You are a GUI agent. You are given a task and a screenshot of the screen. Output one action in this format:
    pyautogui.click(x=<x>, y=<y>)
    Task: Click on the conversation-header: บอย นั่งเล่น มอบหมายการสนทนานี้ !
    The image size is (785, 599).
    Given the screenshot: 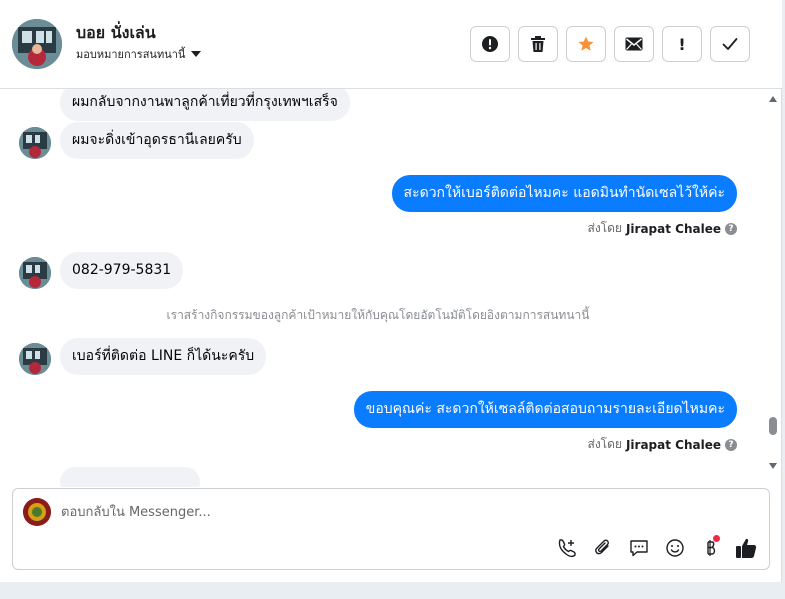 What is the action you would take?
    pyautogui.click(x=391, y=44)
    